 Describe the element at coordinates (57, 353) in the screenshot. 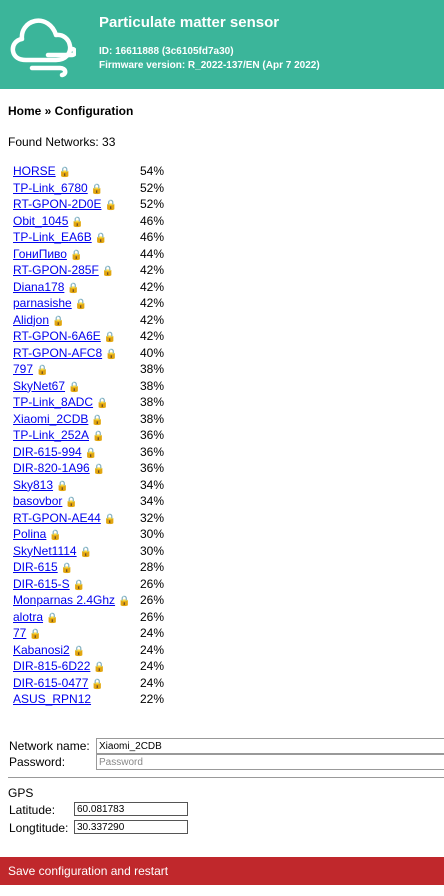

I see `network-ssid-link: RT-GPON-AFC8` at that location.